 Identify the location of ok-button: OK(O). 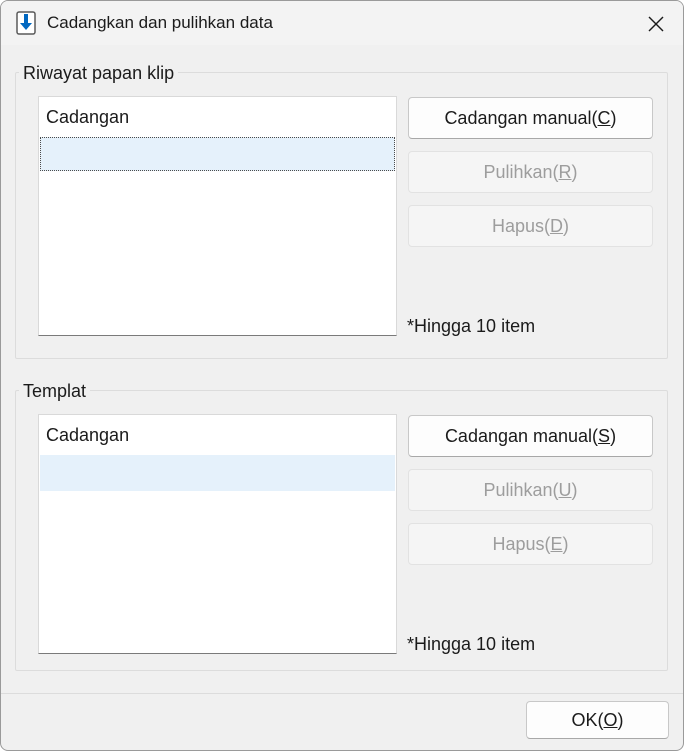
(597, 720).